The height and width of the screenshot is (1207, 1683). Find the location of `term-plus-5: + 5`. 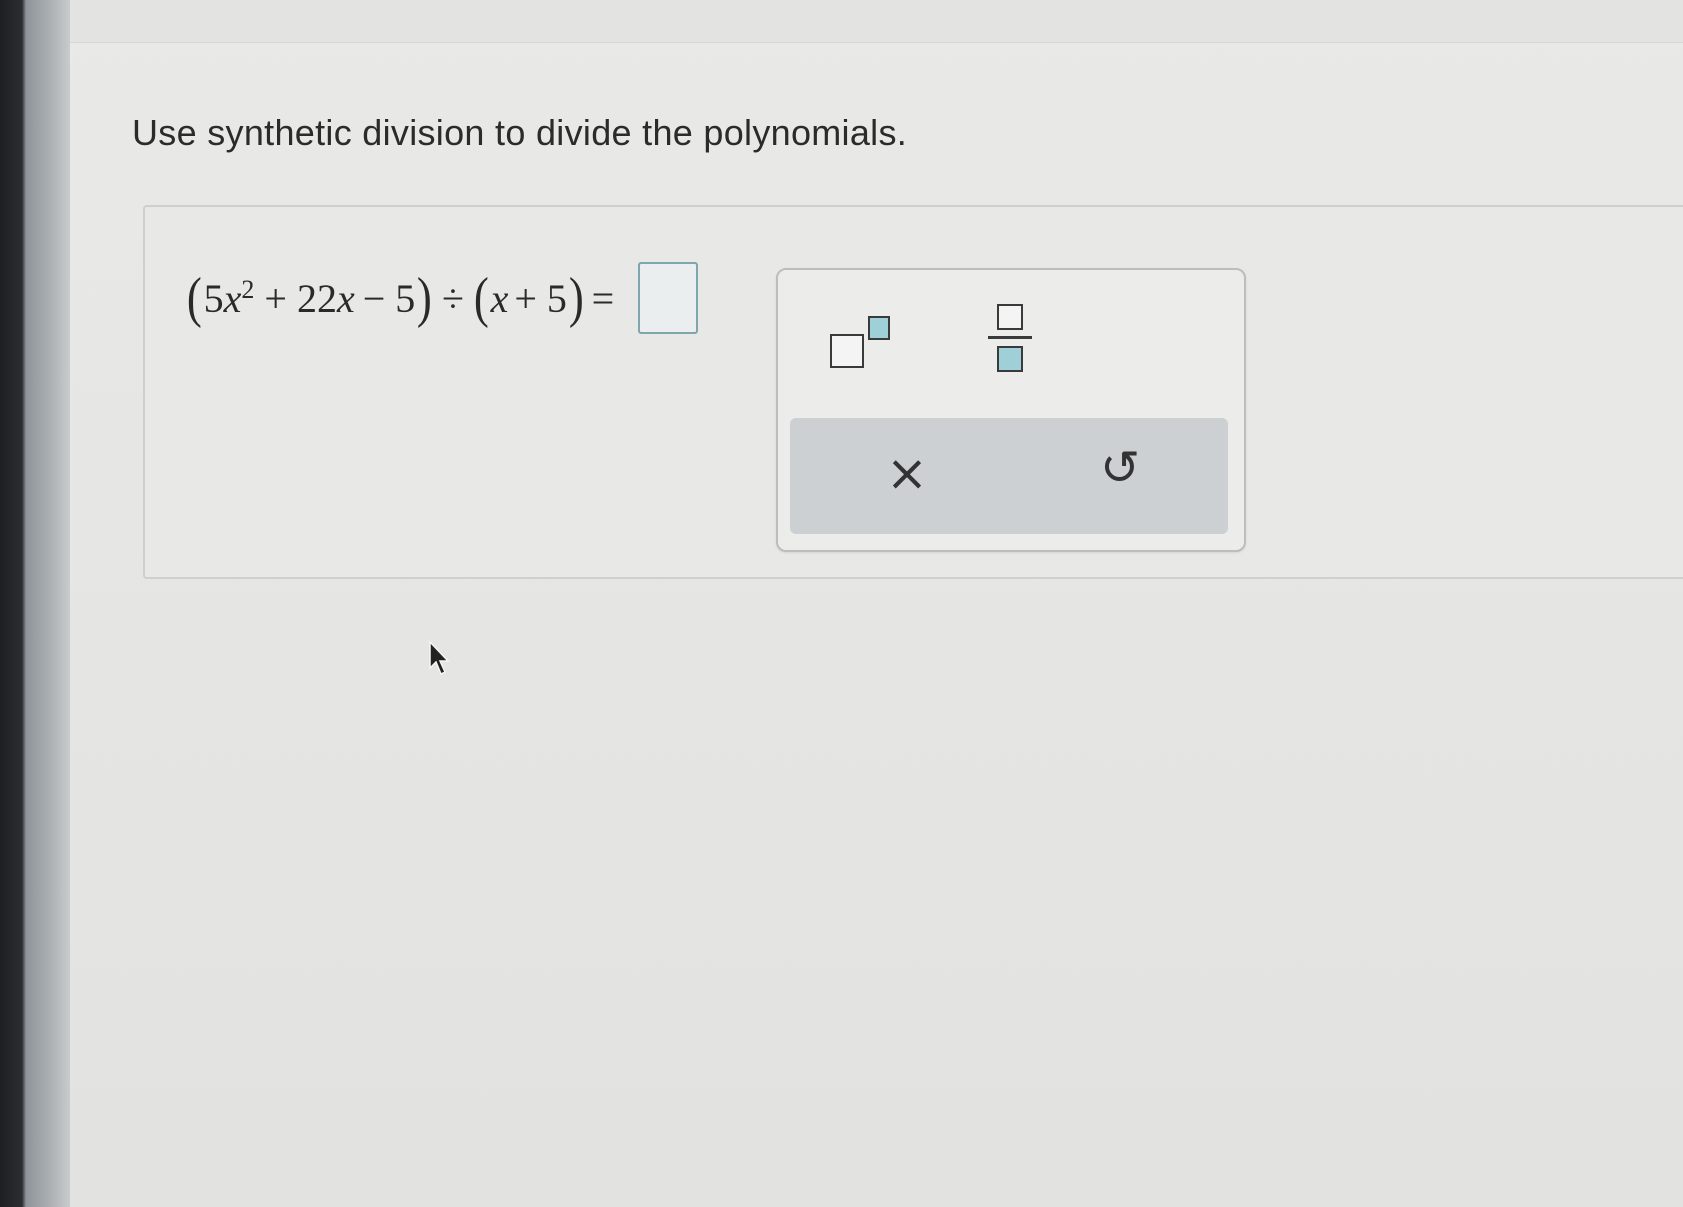

term-plus-5: + 5 is located at coordinates (540, 298).